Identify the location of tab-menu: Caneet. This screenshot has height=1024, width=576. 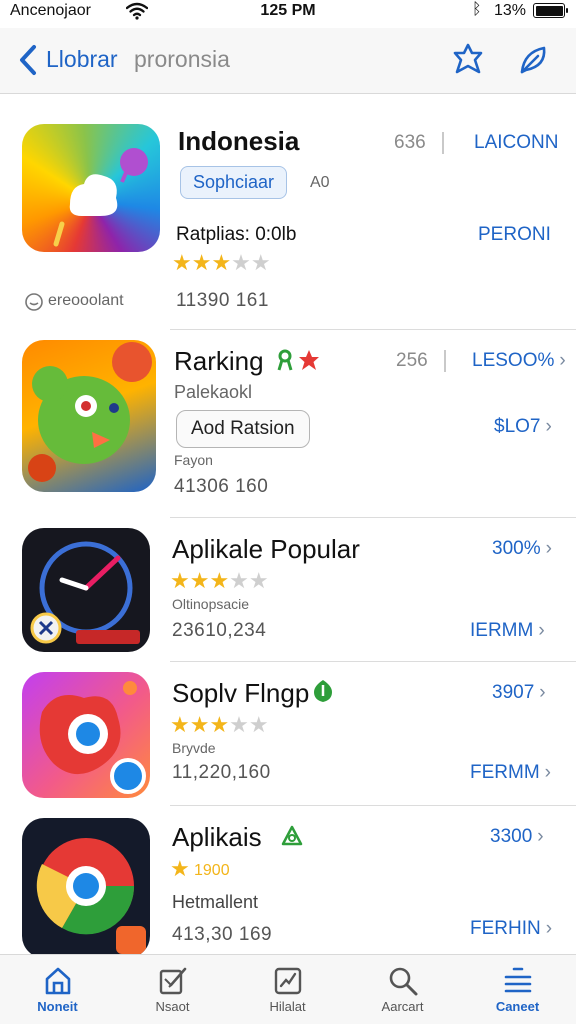
(517, 989).